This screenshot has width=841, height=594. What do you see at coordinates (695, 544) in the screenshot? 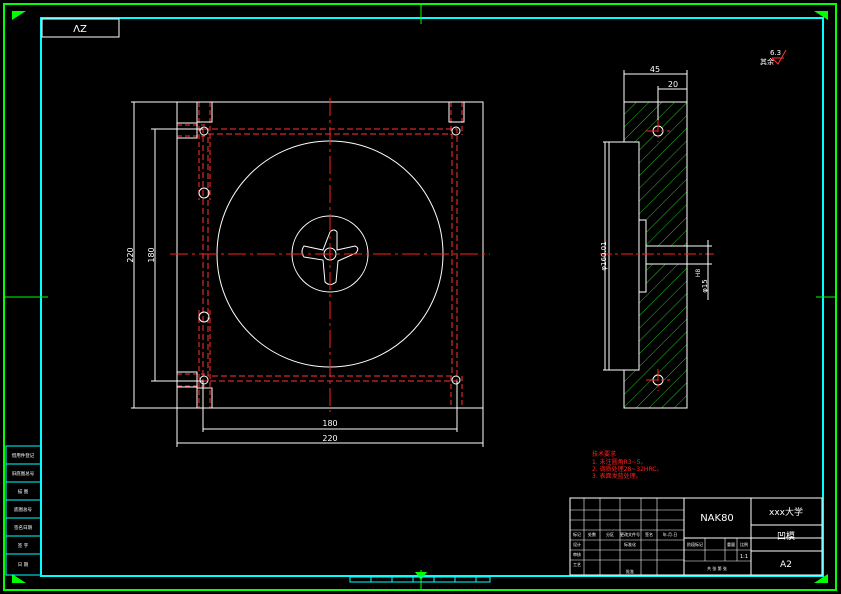
I see `misc-1: 阶段标记` at bounding box center [695, 544].